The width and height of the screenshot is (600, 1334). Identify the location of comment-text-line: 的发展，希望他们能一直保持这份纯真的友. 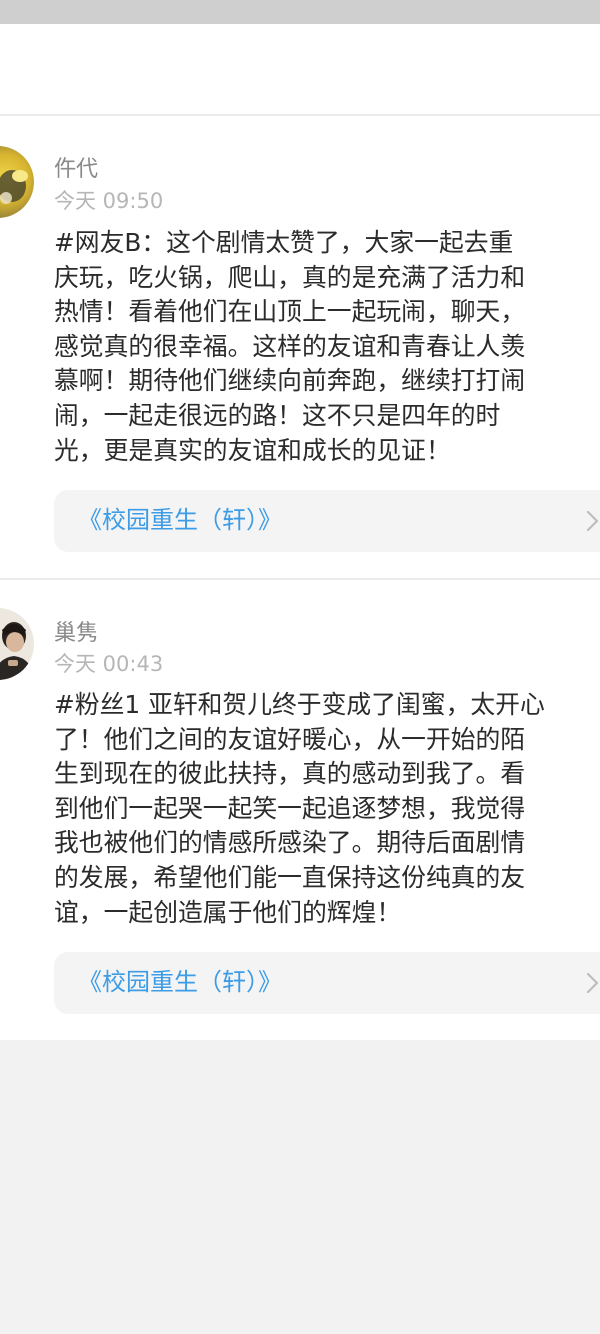
(290, 877).